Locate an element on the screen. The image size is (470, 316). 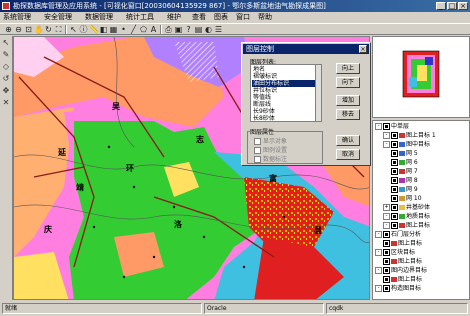
ok-button: 确认 is located at coordinates (348, 140).